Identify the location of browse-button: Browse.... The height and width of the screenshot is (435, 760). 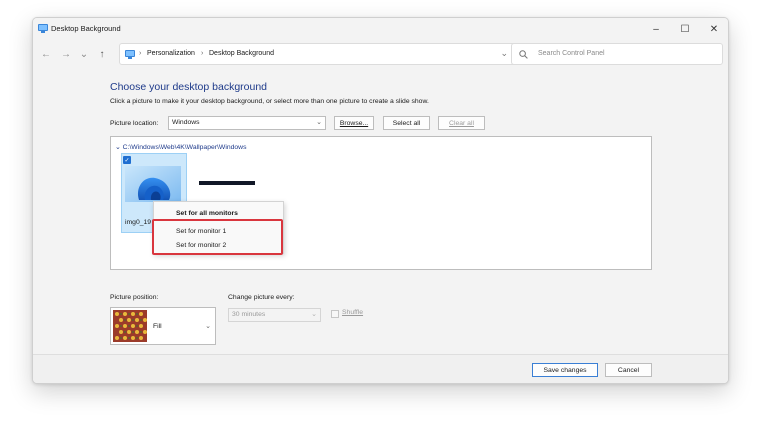
(354, 123).